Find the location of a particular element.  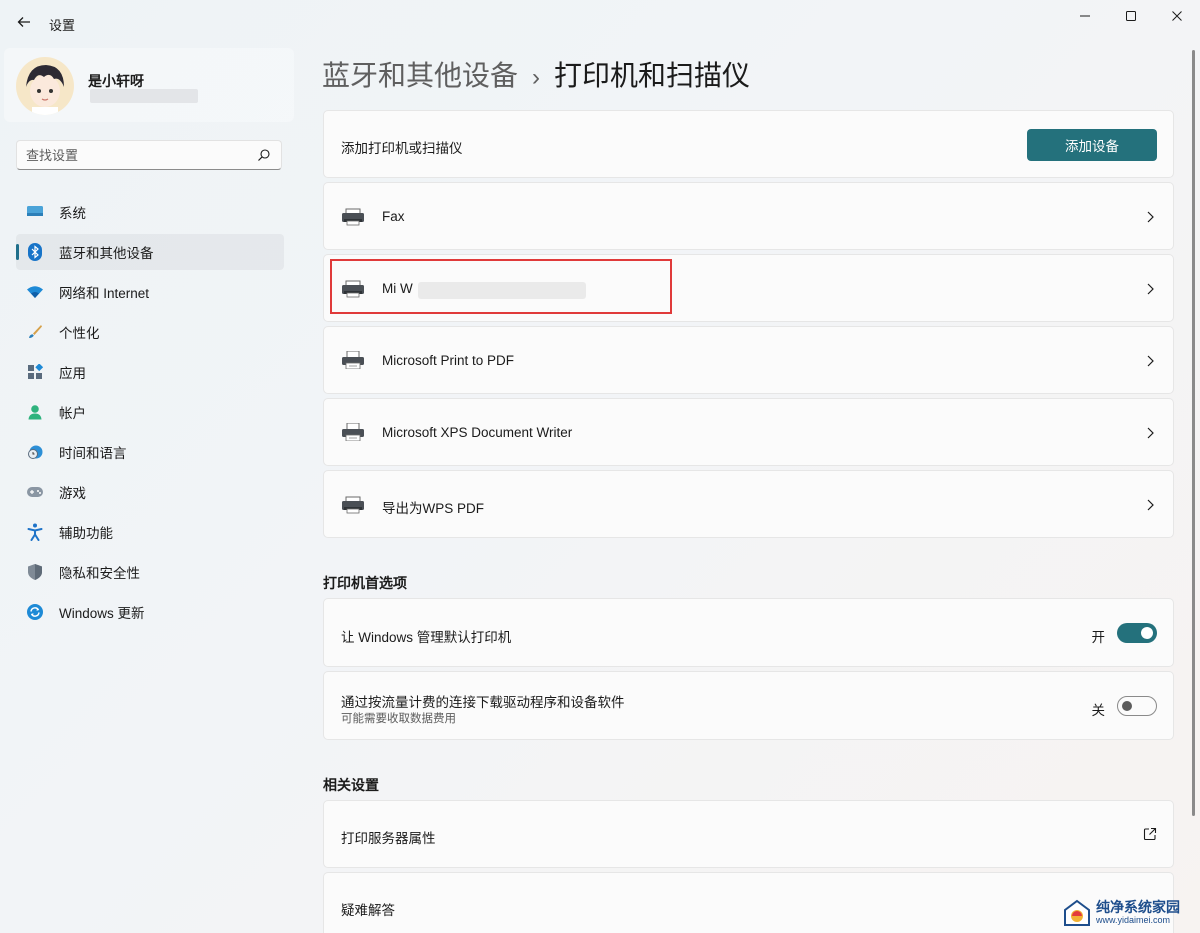

minimize-icon is located at coordinates (1085, 16).